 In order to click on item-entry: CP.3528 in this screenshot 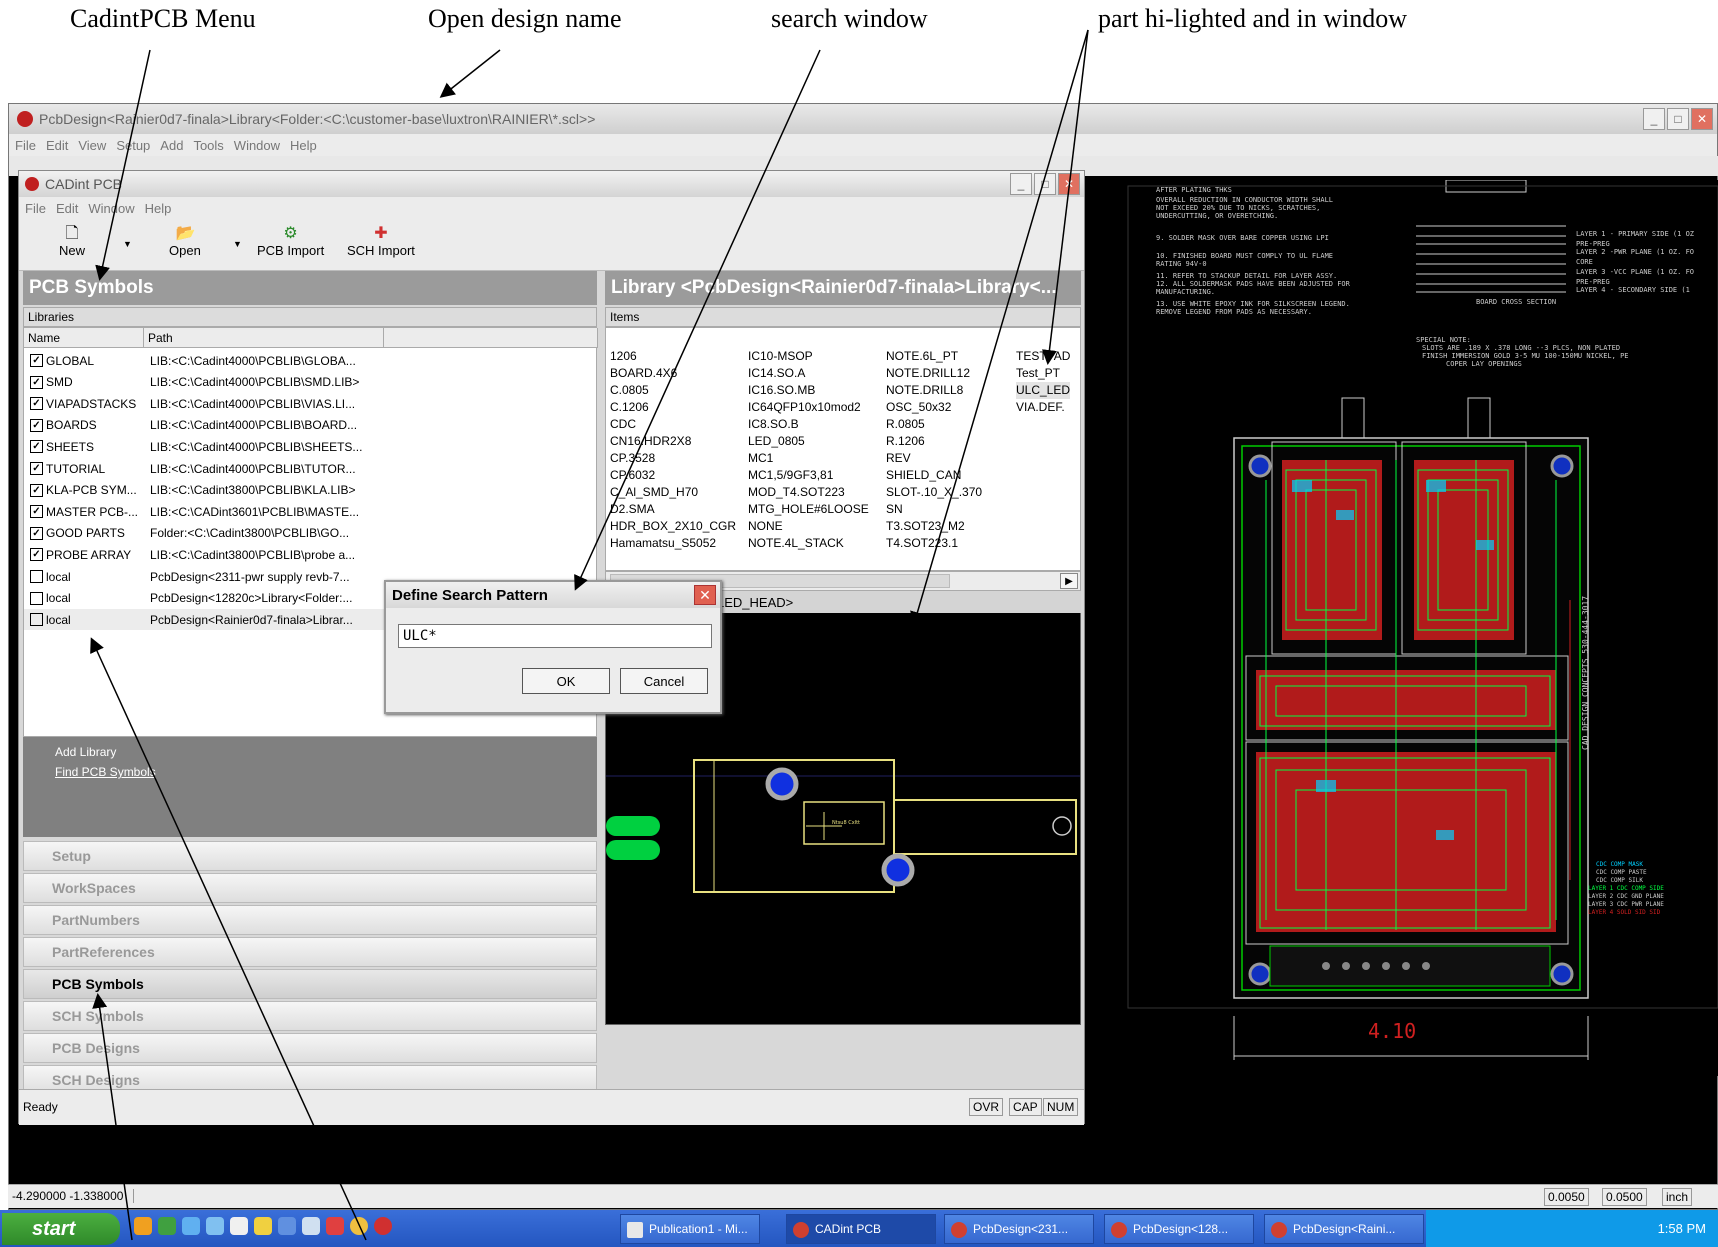, I will do `click(673, 458)`.